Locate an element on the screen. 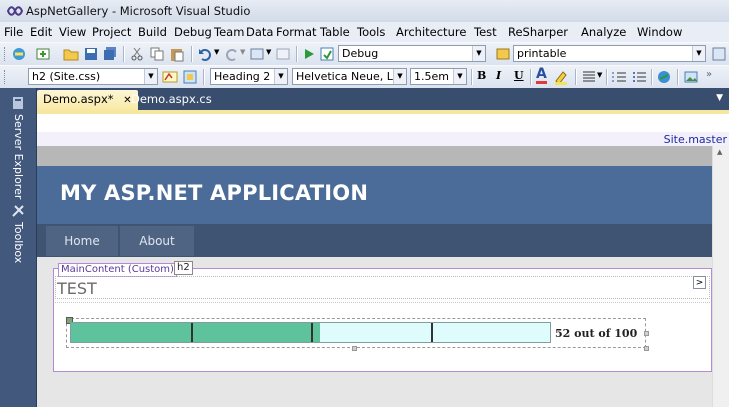  scroll-up-icon: ▲ is located at coordinates (719, 152).